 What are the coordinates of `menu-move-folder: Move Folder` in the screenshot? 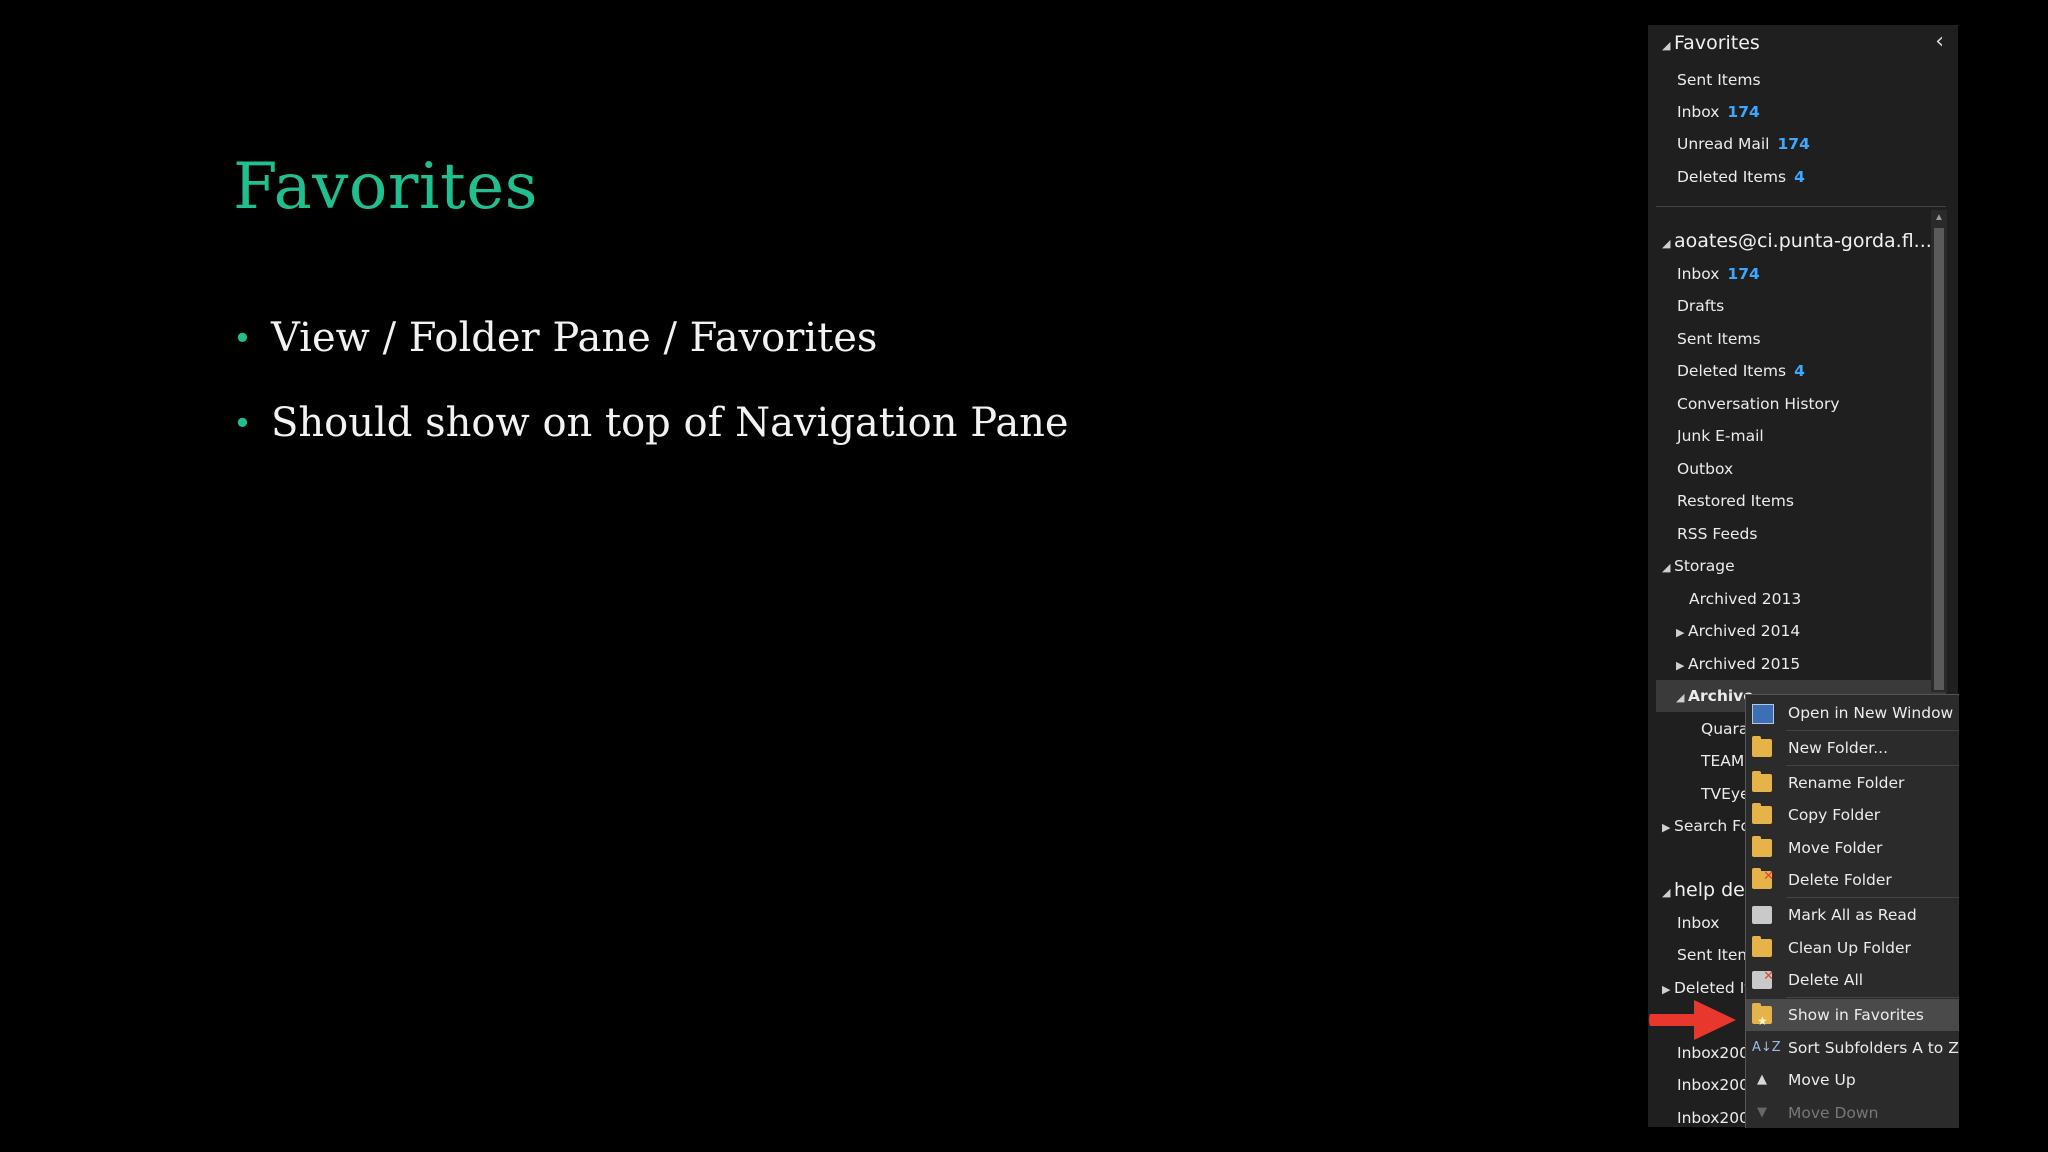 It's located at (1852, 848).